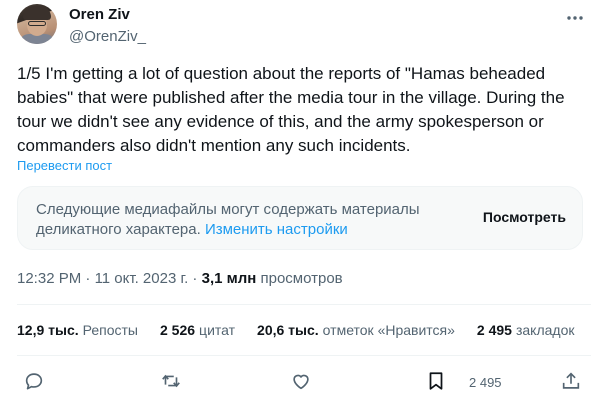 The image size is (608, 401). What do you see at coordinates (301, 278) in the screenshot?
I see `views-label: просмотров` at bounding box center [301, 278].